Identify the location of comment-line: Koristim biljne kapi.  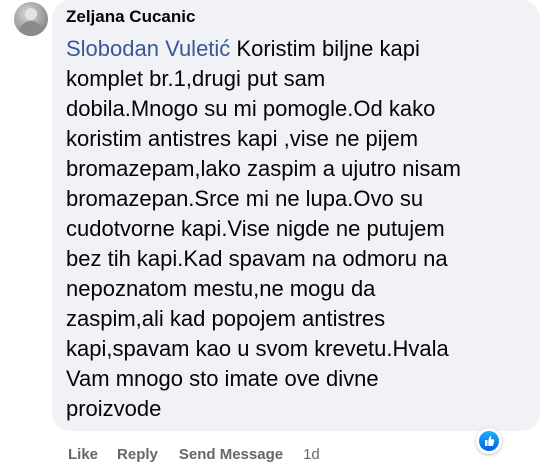
(325, 48).